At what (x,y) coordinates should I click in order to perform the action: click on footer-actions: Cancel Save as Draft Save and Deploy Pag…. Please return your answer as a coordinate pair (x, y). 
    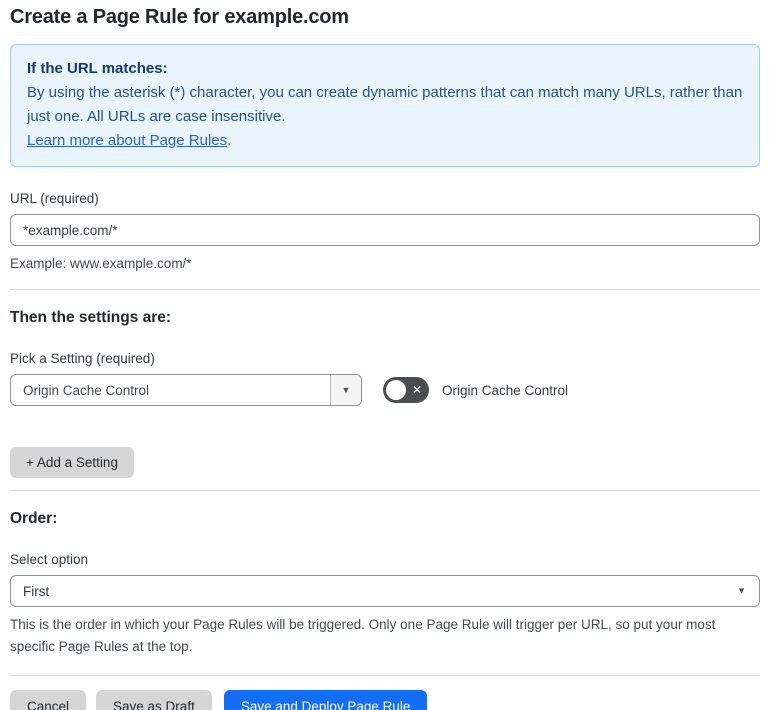
    Looking at the image, I should click on (385, 700).